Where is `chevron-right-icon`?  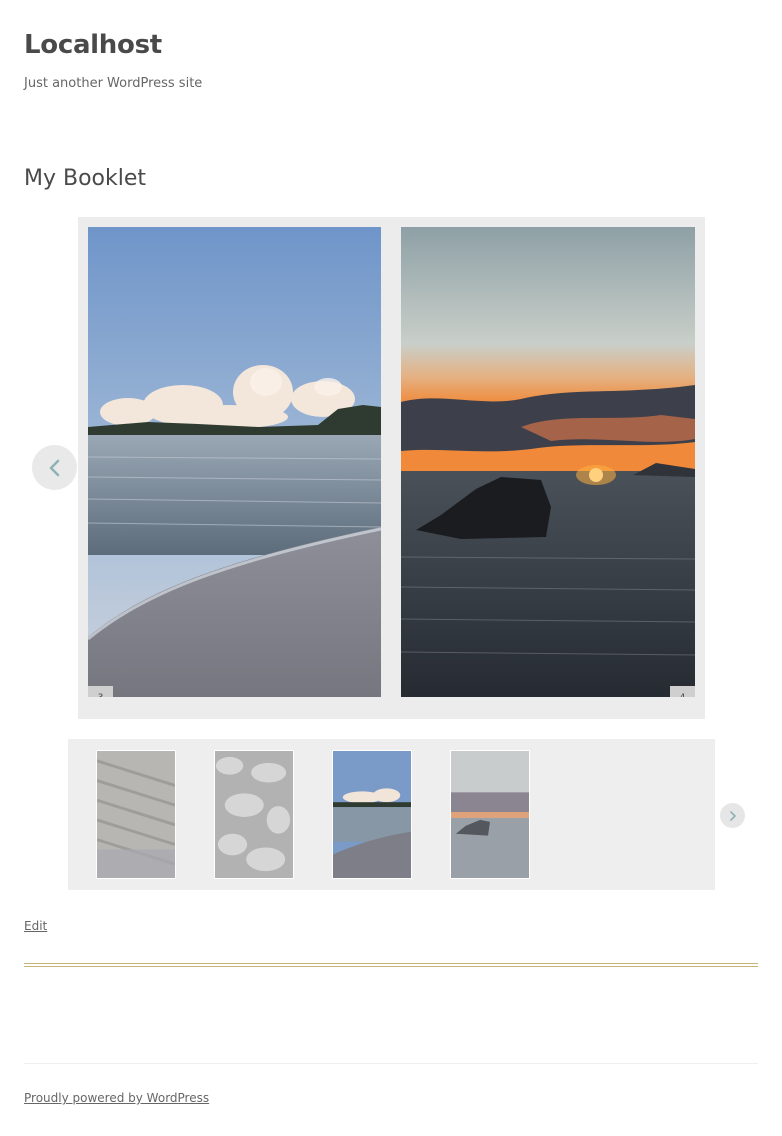
chevron-right-icon is located at coordinates (732, 815).